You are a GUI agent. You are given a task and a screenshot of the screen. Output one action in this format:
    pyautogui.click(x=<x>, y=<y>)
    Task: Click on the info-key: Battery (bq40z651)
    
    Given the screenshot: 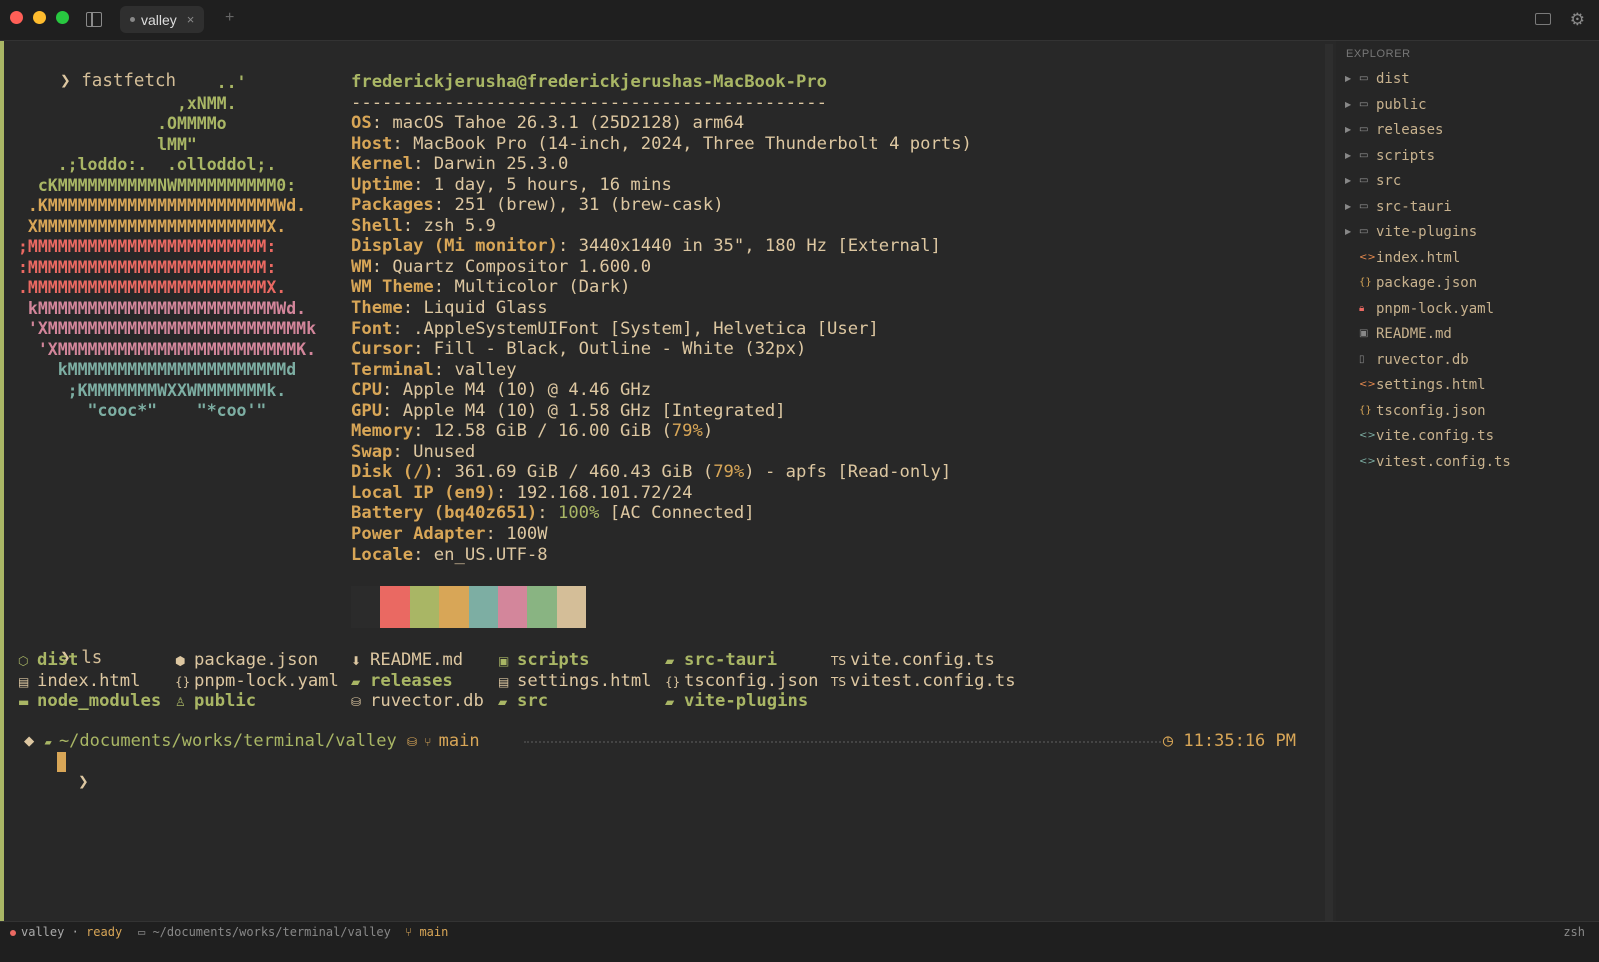 What is the action you would take?
    pyautogui.click(x=444, y=513)
    